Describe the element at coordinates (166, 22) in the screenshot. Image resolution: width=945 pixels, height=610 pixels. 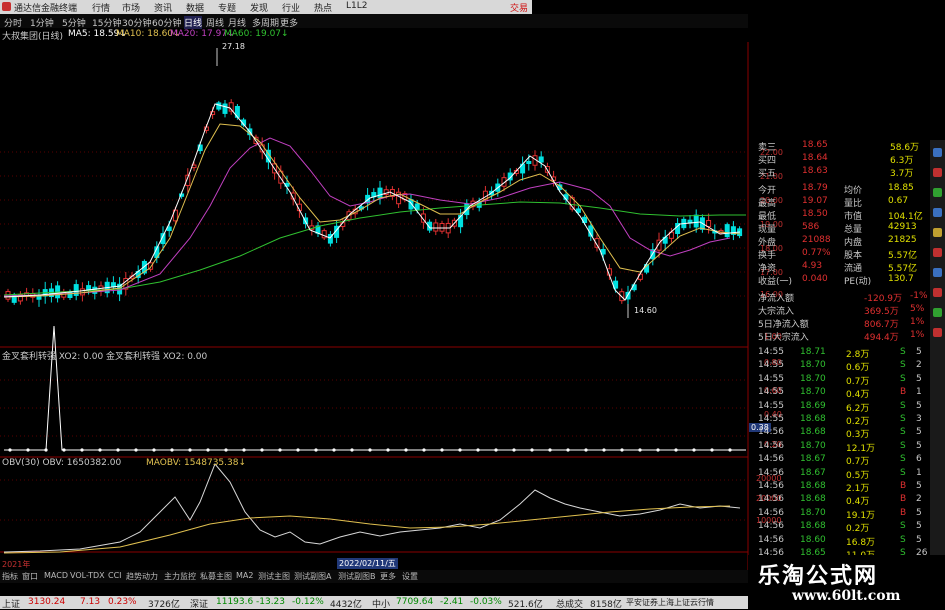
I see `period-60min: 60分钟` at that location.